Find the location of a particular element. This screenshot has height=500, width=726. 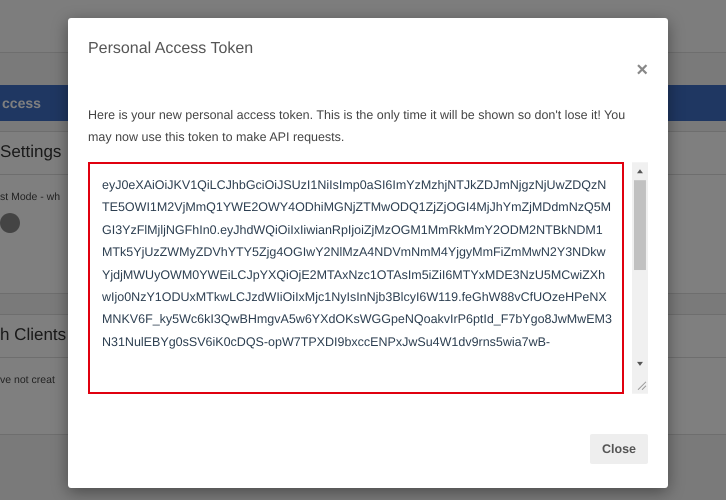

section-title: h Clients is located at coordinates (33, 335).